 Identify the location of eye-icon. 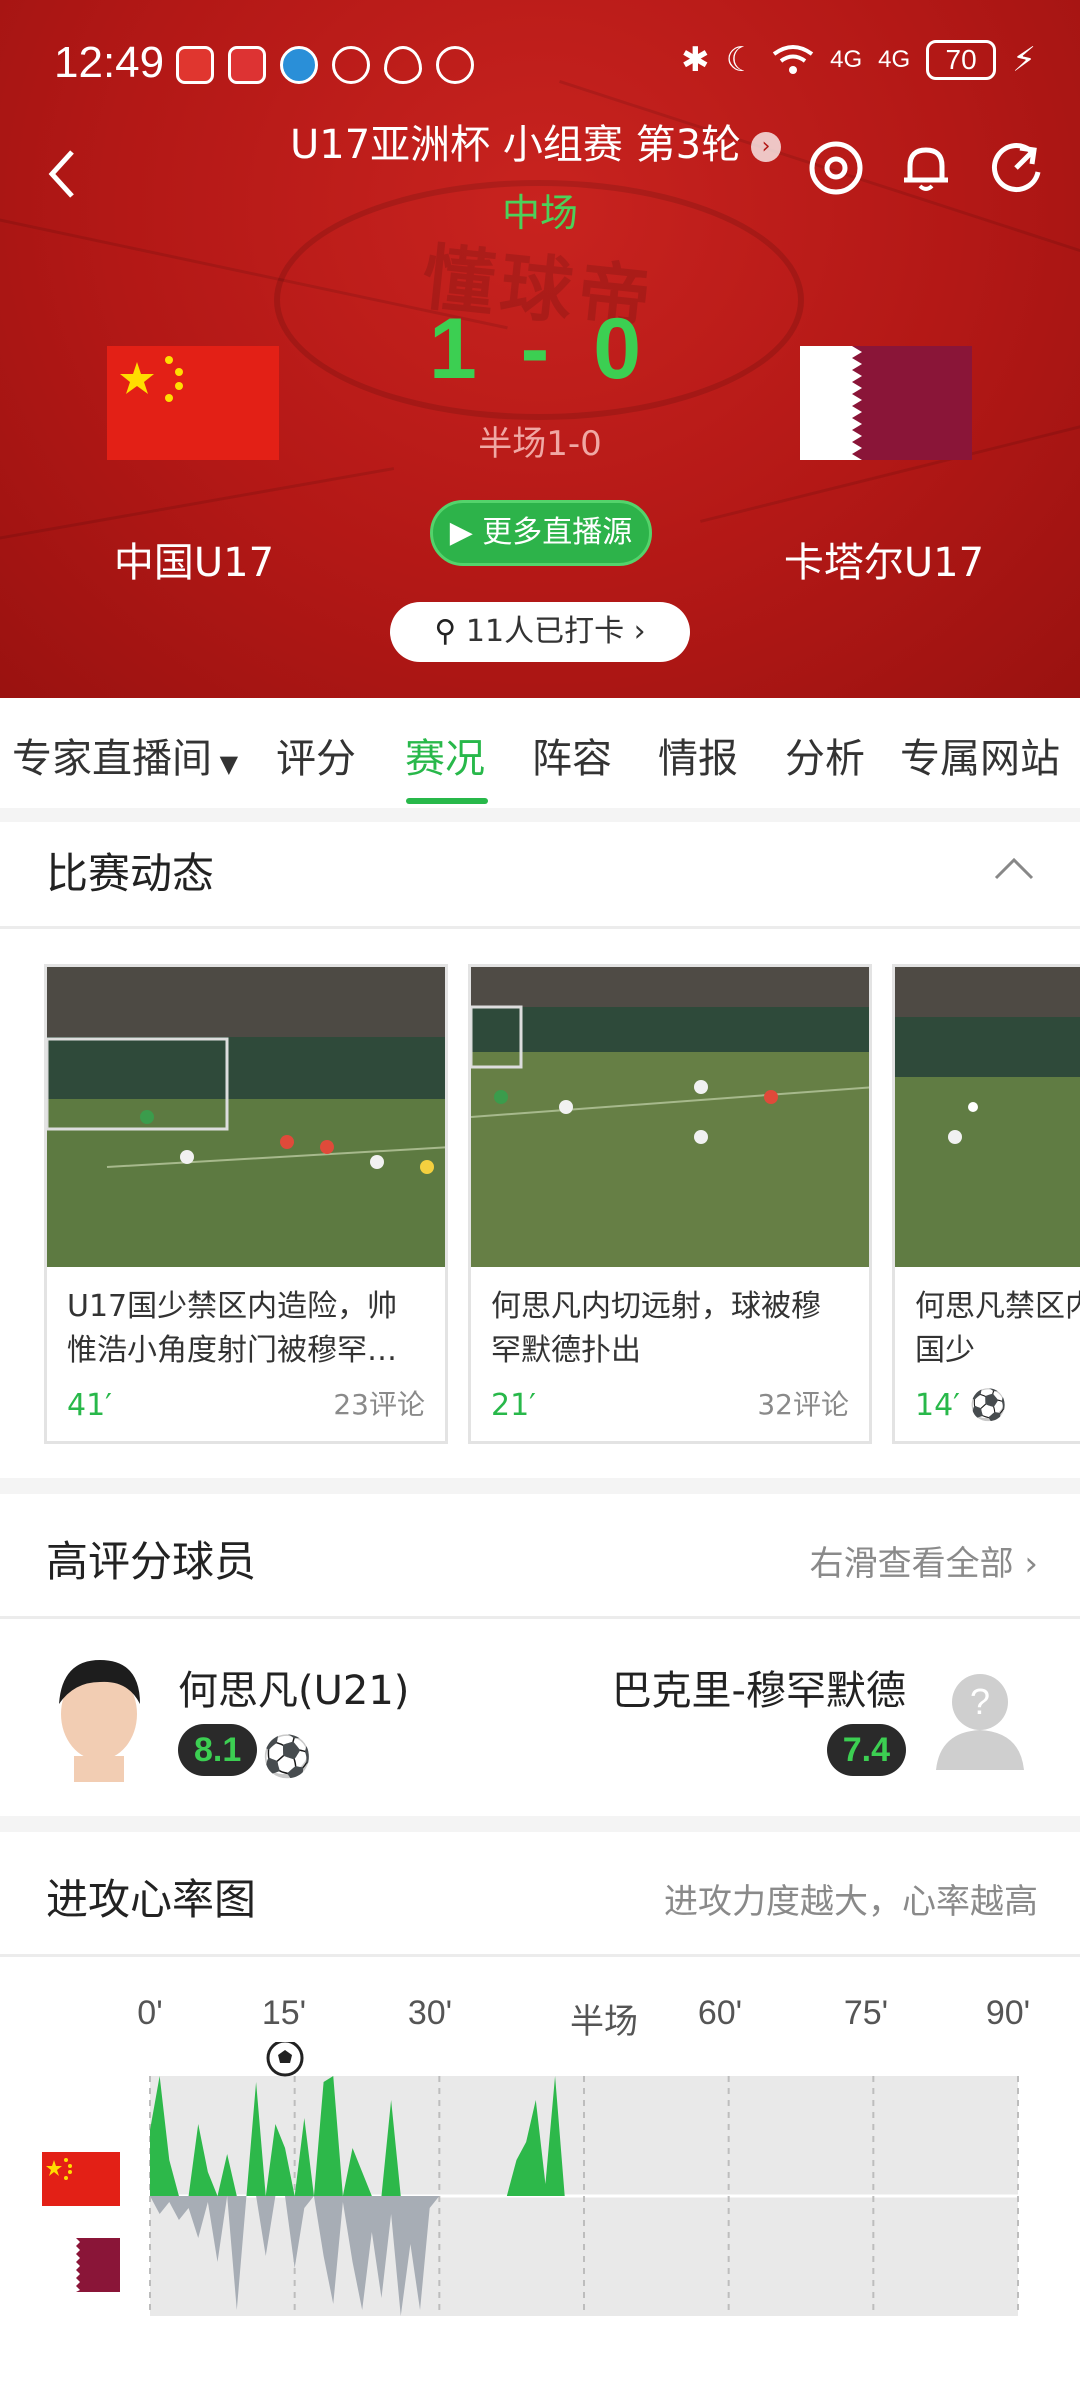
(403, 65).